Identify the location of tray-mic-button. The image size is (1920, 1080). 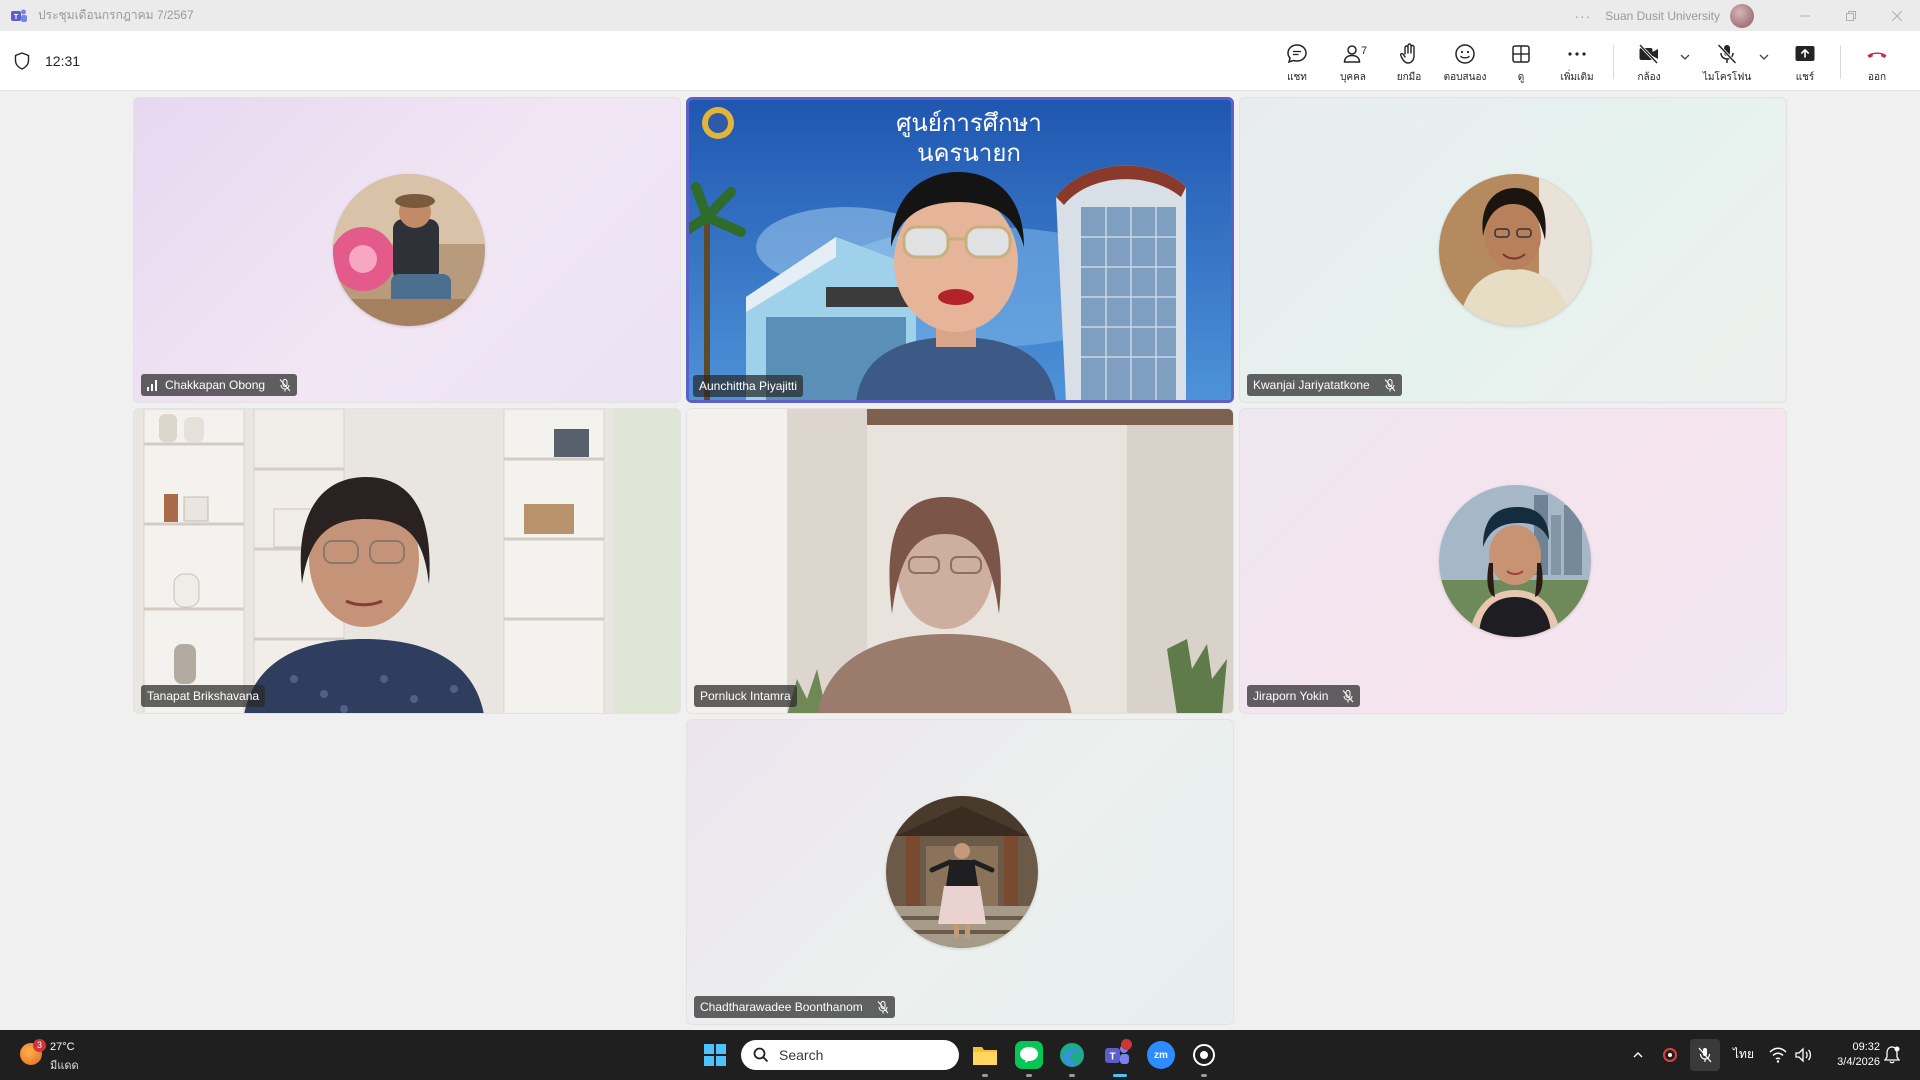
(1705, 1055).